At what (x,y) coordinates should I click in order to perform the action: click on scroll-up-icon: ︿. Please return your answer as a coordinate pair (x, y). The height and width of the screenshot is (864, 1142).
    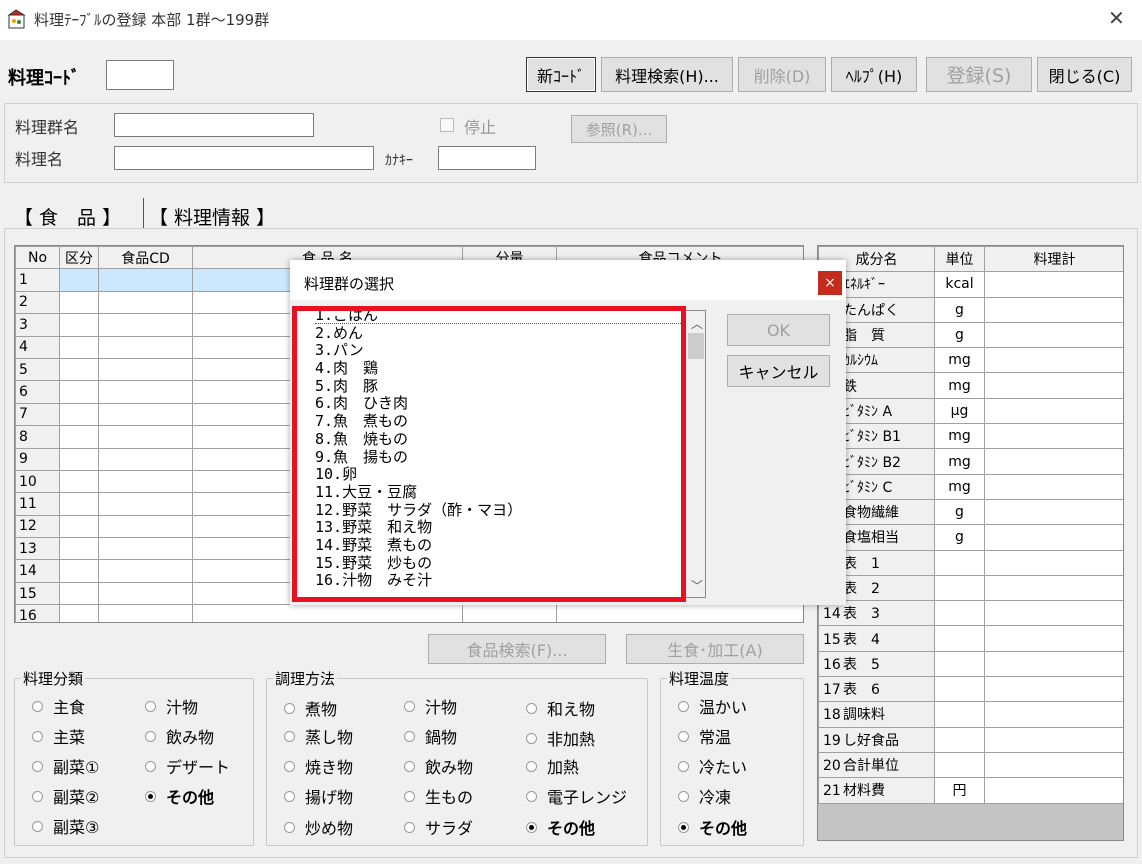
    Looking at the image, I should click on (697, 323).